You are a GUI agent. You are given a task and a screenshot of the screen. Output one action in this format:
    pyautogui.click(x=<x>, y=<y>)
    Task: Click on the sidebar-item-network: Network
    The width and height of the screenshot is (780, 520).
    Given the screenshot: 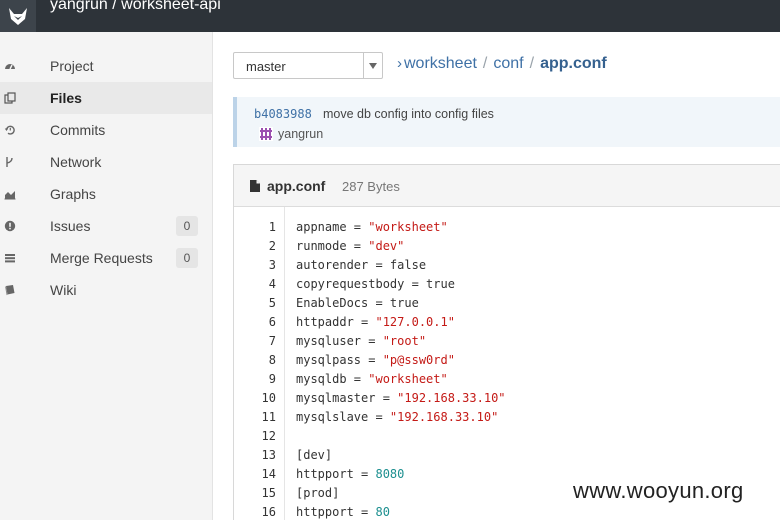 What is the action you would take?
    pyautogui.click(x=106, y=162)
    